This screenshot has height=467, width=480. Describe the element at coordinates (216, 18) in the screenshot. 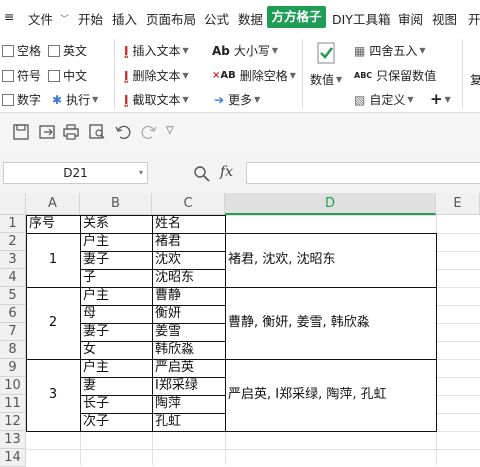

I see `menu-formulas: 公式` at that location.